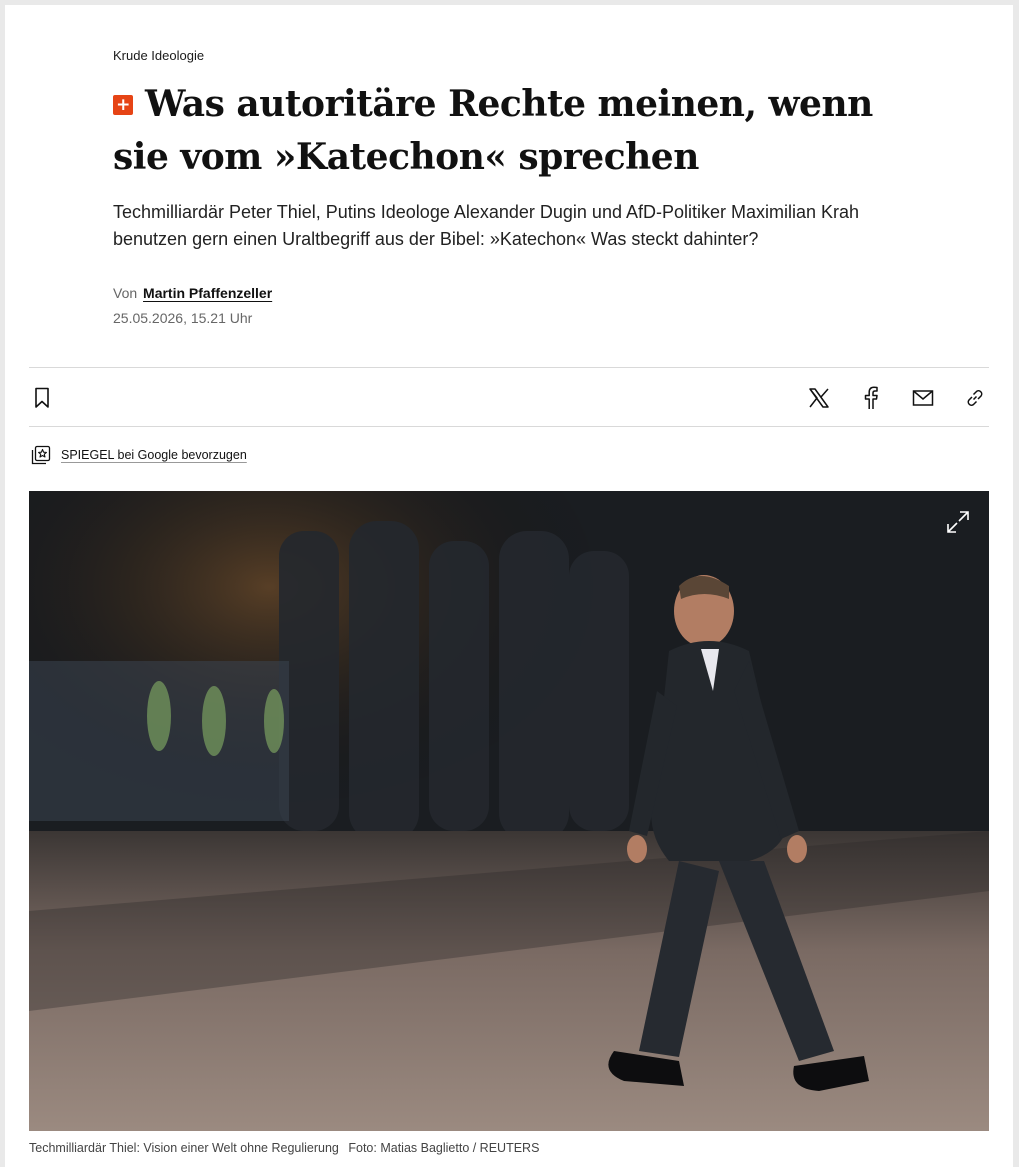 The image size is (1019, 1167). What do you see at coordinates (958, 522) in the screenshot?
I see `expand-icon` at bounding box center [958, 522].